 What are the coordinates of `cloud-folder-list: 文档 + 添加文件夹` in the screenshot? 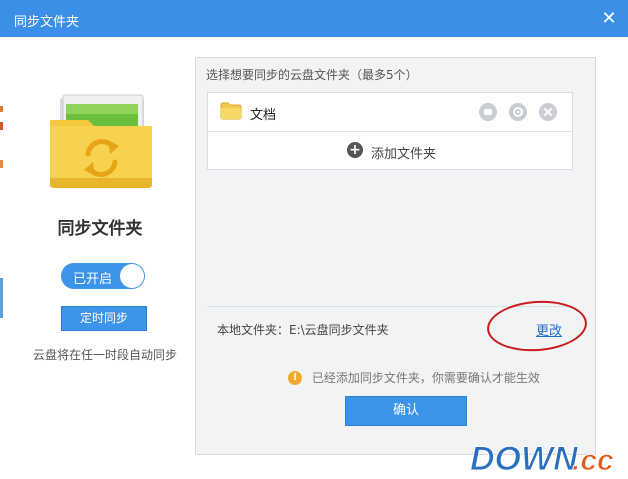 It's located at (390, 131).